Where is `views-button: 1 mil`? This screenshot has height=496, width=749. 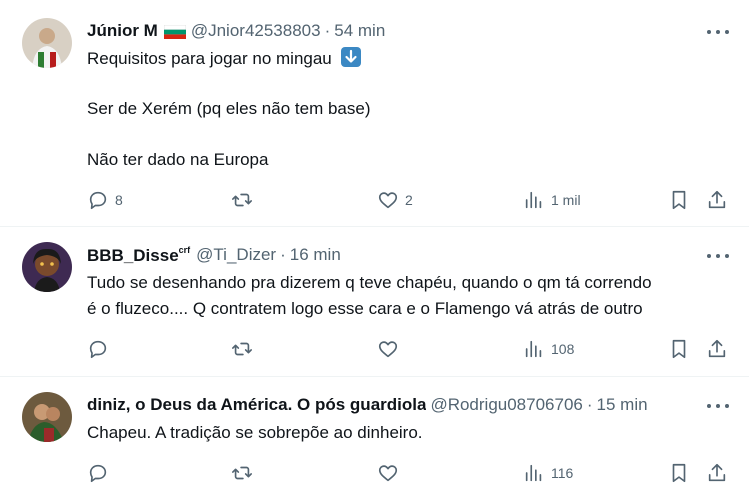 views-button: 1 mil is located at coordinates (552, 200).